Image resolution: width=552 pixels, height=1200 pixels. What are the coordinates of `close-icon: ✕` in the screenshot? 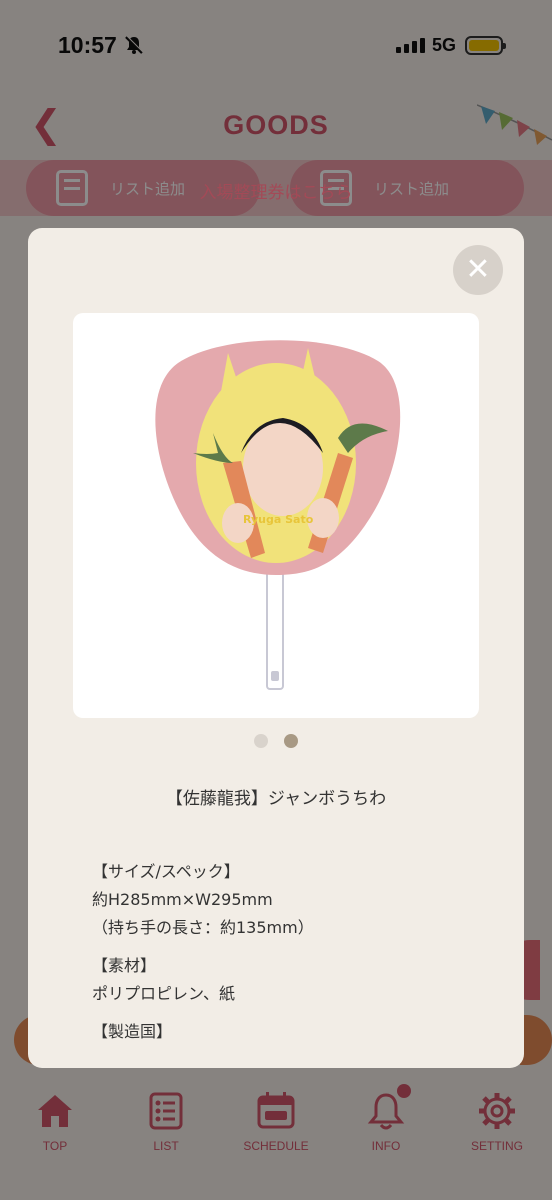 It's located at (478, 269).